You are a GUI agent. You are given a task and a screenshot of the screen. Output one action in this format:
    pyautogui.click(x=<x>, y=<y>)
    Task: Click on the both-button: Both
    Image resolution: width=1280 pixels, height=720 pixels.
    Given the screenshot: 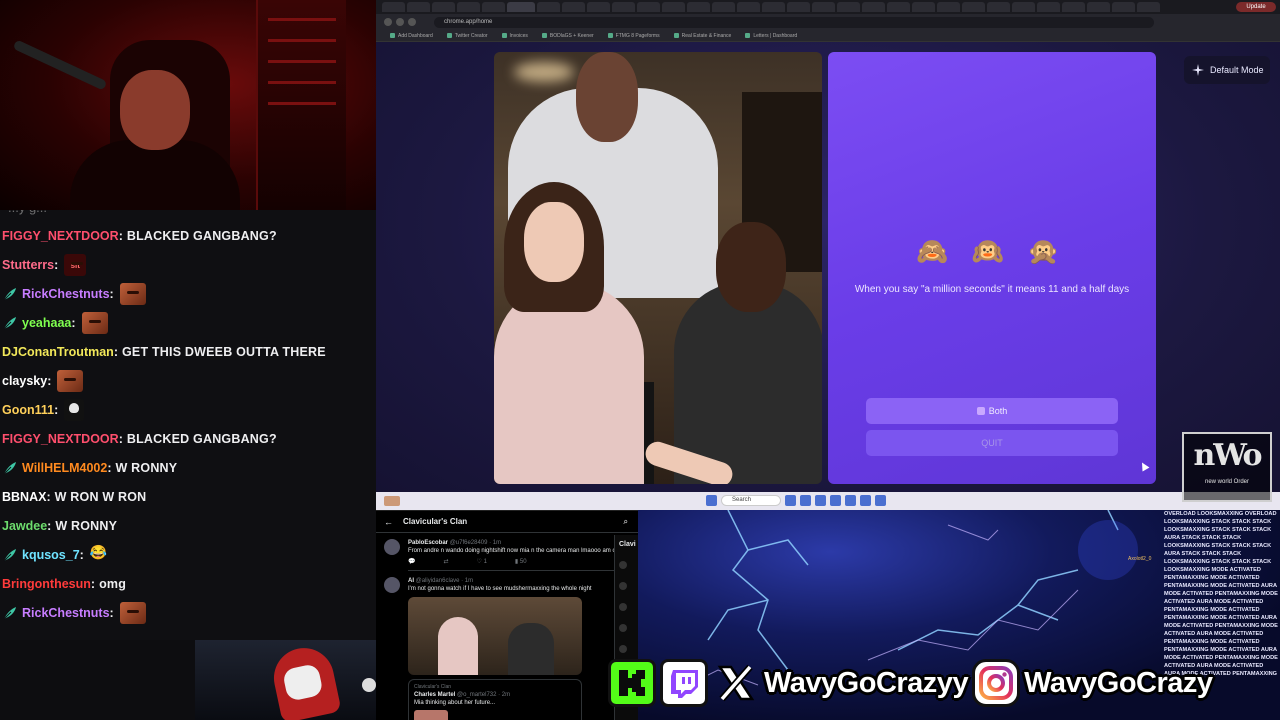 What is the action you would take?
    pyautogui.click(x=992, y=411)
    